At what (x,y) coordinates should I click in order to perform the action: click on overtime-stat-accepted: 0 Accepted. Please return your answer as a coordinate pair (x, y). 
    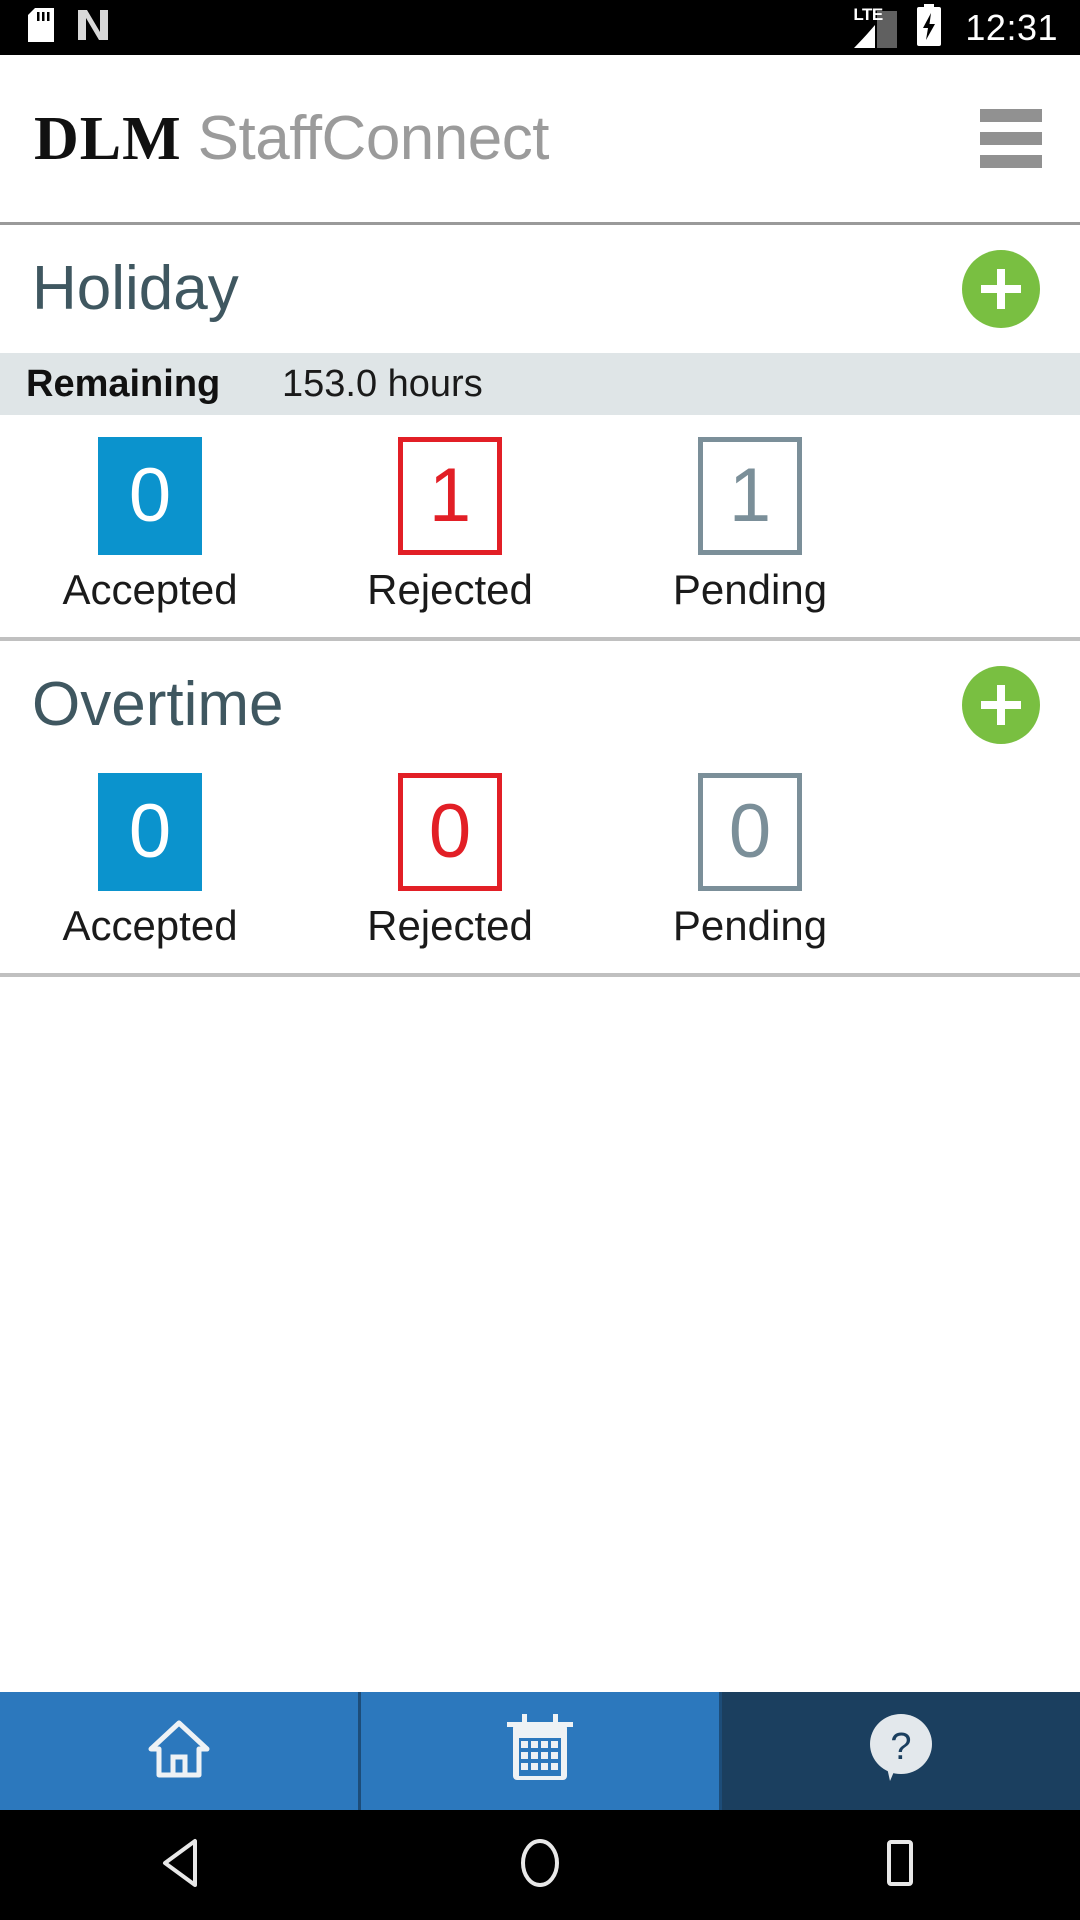
    Looking at the image, I should click on (150, 860).